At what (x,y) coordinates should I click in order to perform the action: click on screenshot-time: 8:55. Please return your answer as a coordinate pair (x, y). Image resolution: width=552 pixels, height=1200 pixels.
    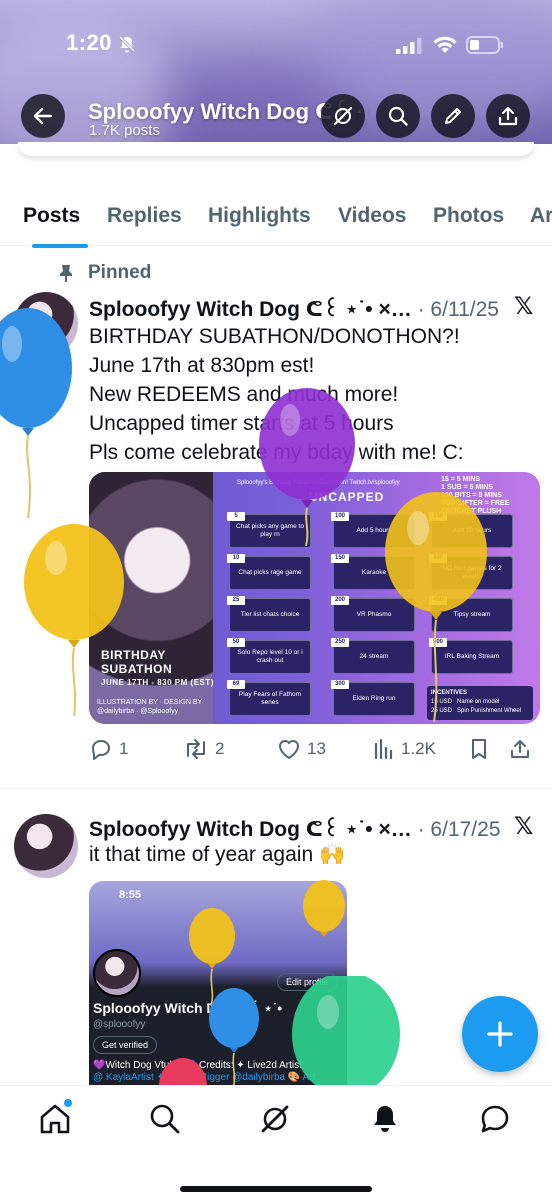
    Looking at the image, I should click on (130, 895).